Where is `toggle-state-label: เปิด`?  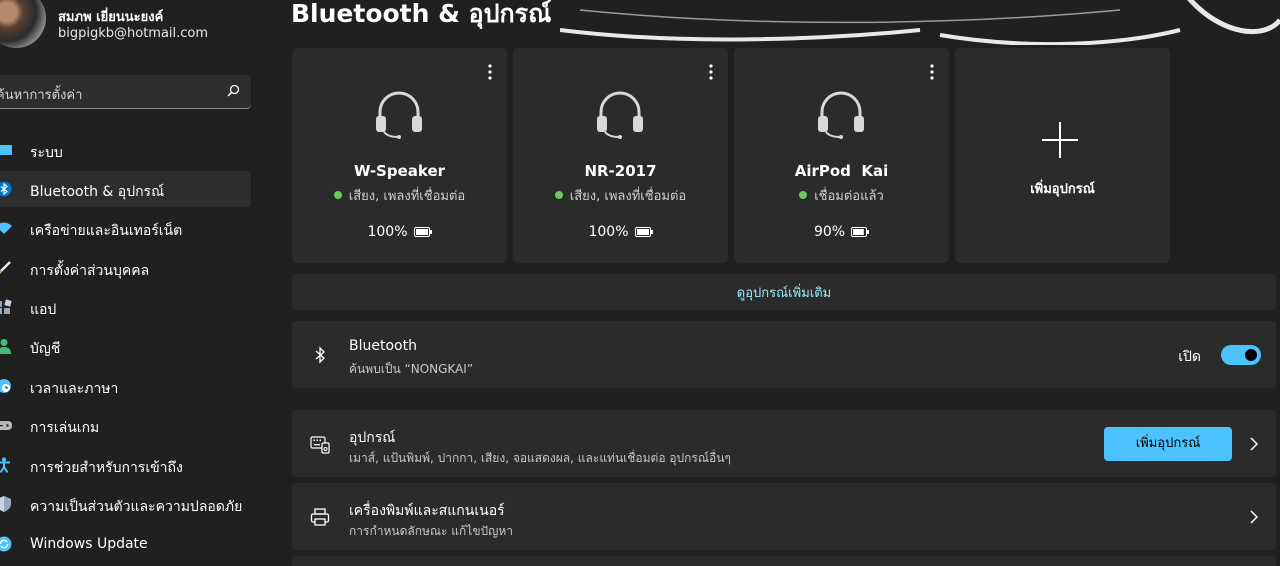
toggle-state-label: เปิด is located at coordinates (1189, 357).